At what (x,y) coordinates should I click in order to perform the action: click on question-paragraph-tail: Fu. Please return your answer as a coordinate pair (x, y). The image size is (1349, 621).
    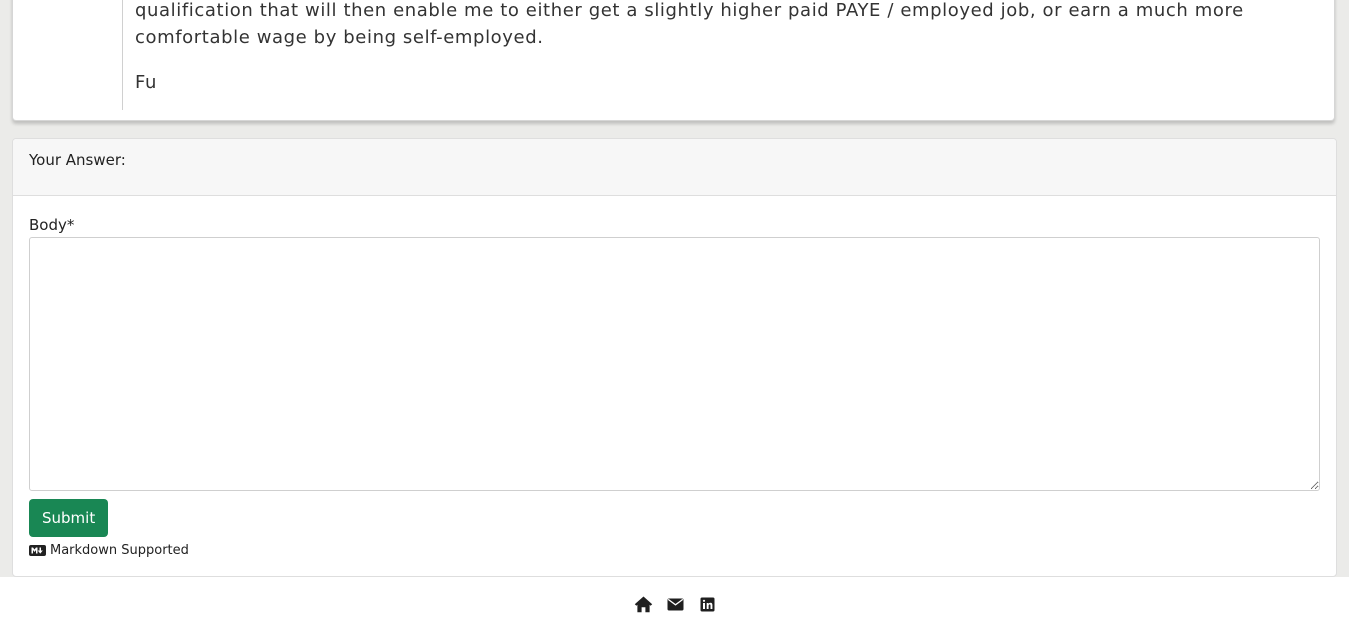
    Looking at the image, I should click on (146, 82).